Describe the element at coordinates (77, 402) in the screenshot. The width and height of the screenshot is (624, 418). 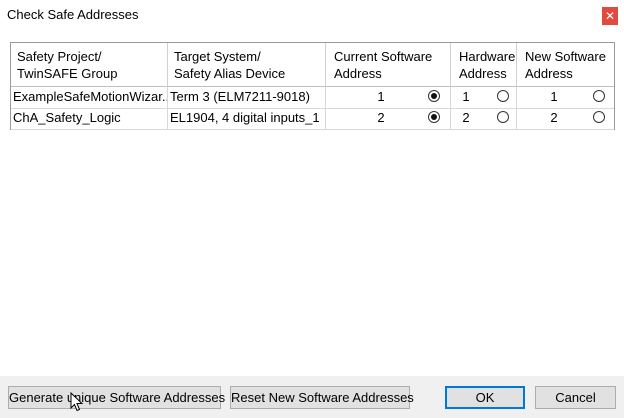
I see `mouse-cursor-icon` at that location.